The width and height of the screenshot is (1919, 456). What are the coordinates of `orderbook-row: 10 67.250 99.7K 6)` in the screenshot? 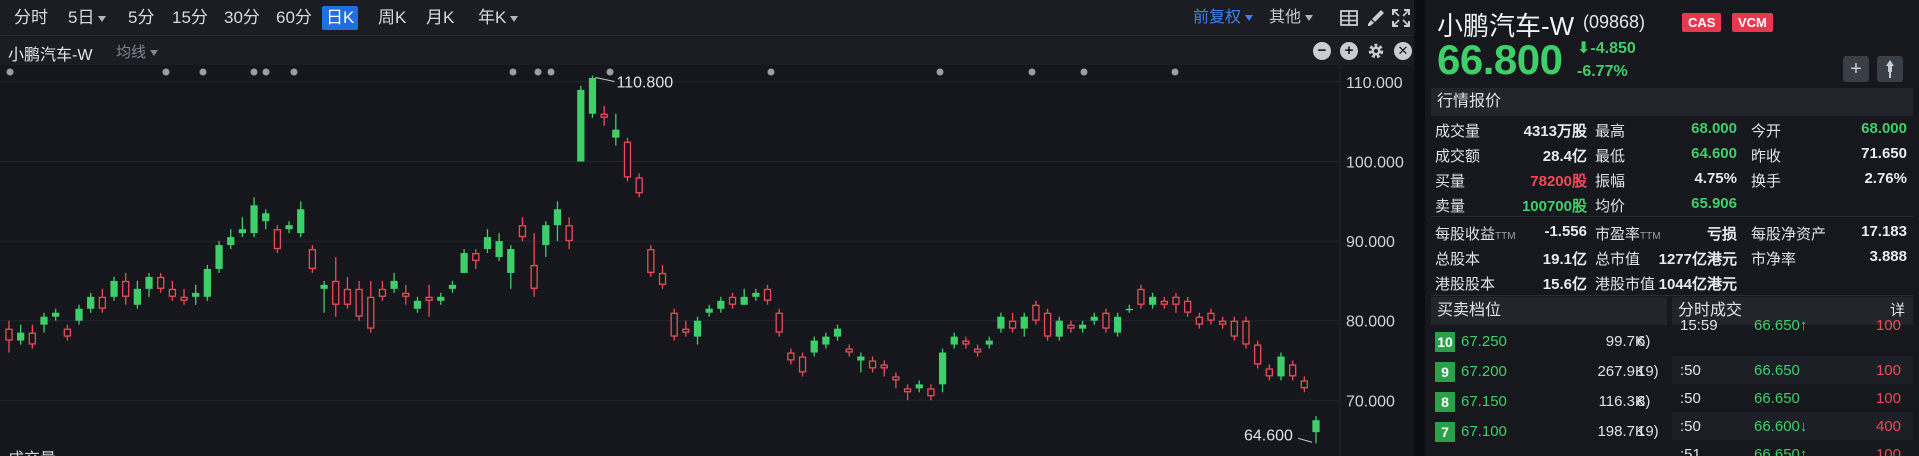 It's located at (1549, 342).